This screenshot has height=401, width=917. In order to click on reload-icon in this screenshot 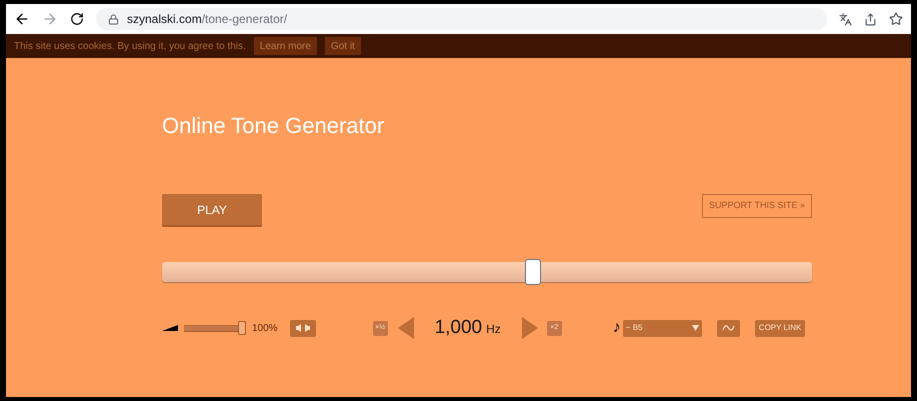, I will do `click(77, 19)`.